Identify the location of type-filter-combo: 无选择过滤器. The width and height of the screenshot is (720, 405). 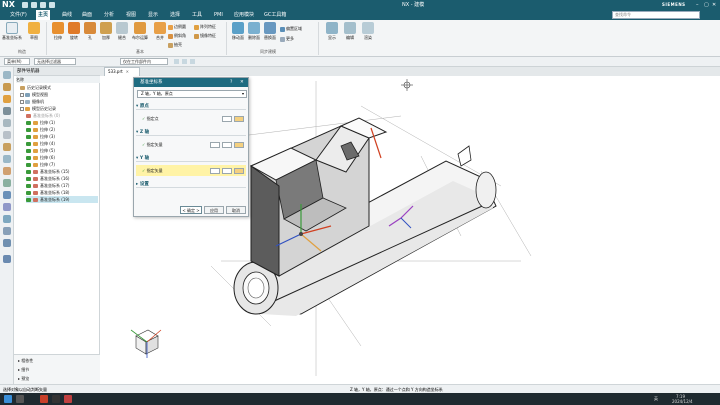
(55, 61).